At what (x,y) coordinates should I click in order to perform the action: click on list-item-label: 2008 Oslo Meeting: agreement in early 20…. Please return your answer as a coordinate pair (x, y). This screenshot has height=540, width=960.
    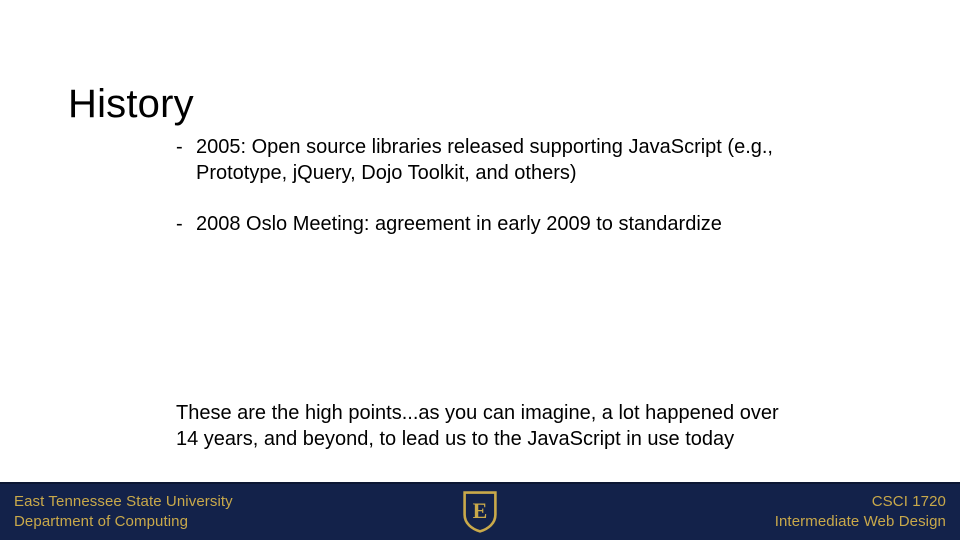
    Looking at the image, I should click on (459, 224).